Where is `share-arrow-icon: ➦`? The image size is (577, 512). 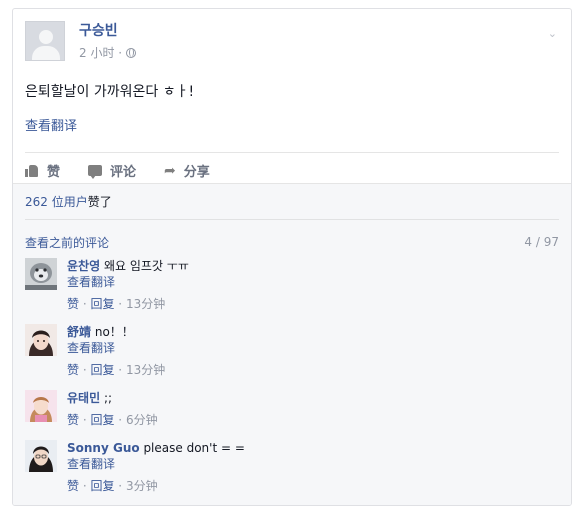
share-arrow-icon: ➦ is located at coordinates (170, 170).